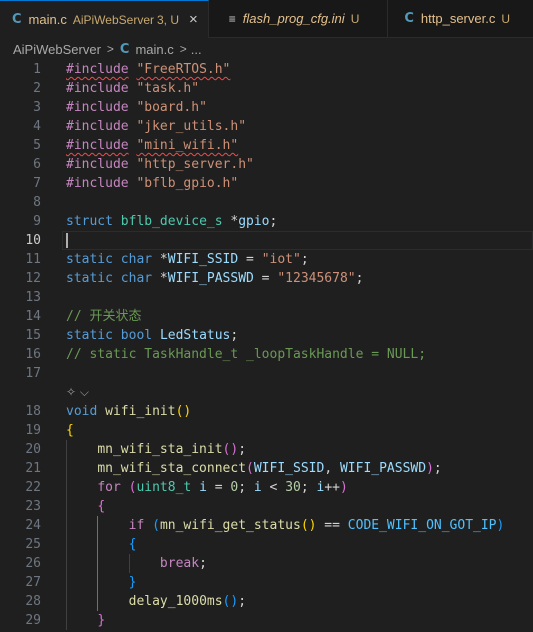 This screenshot has width=533, height=632. I want to click on code-text: // 开关状态, so click(103, 316).